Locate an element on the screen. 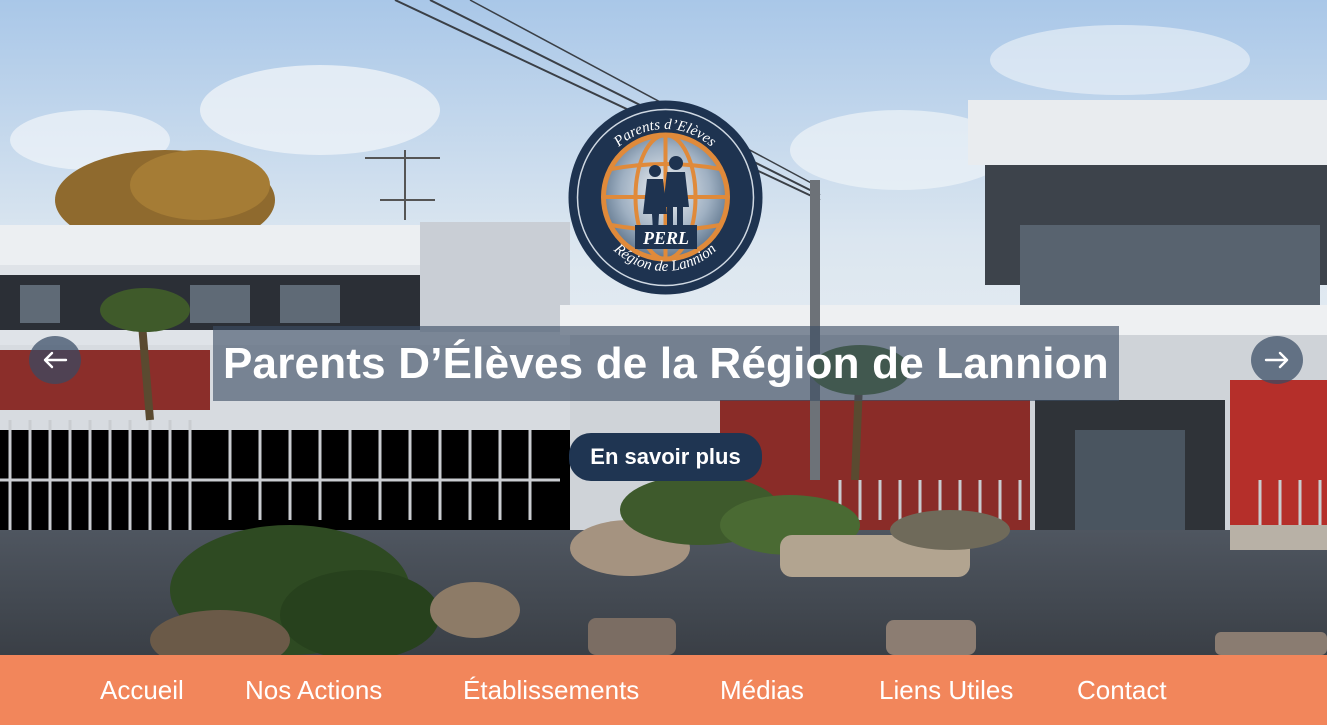 The height and width of the screenshot is (725, 1327). hero-title-band: Parents D’Élèves de la Région de Lannion is located at coordinates (666, 363).